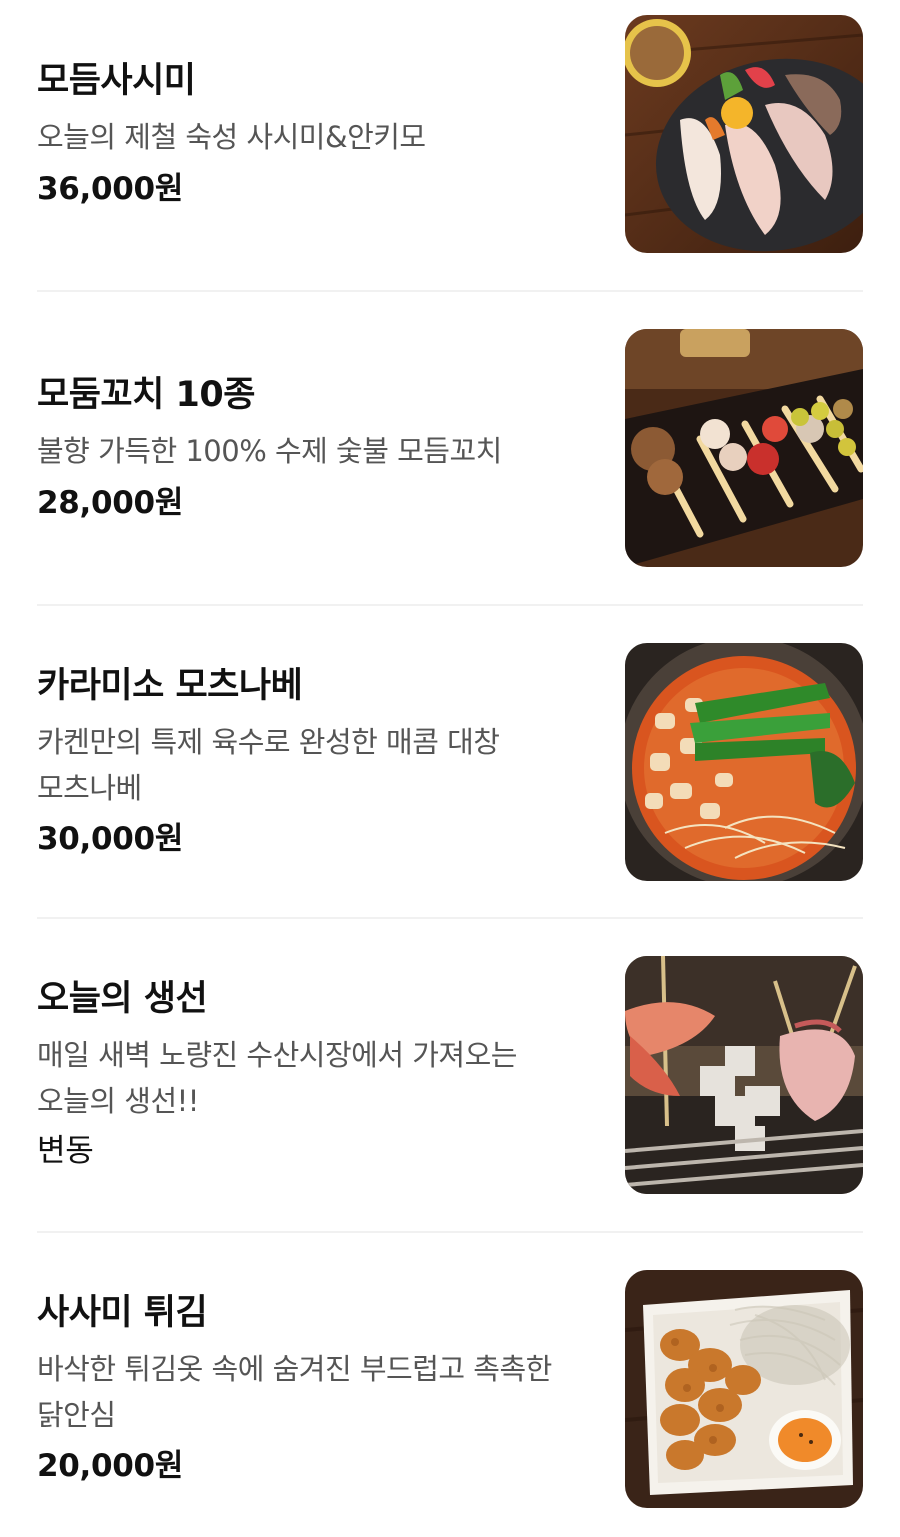 The width and height of the screenshot is (900, 1537). Describe the element at coordinates (110, 503) in the screenshot. I see `menu-item-price: 28,000원` at that location.